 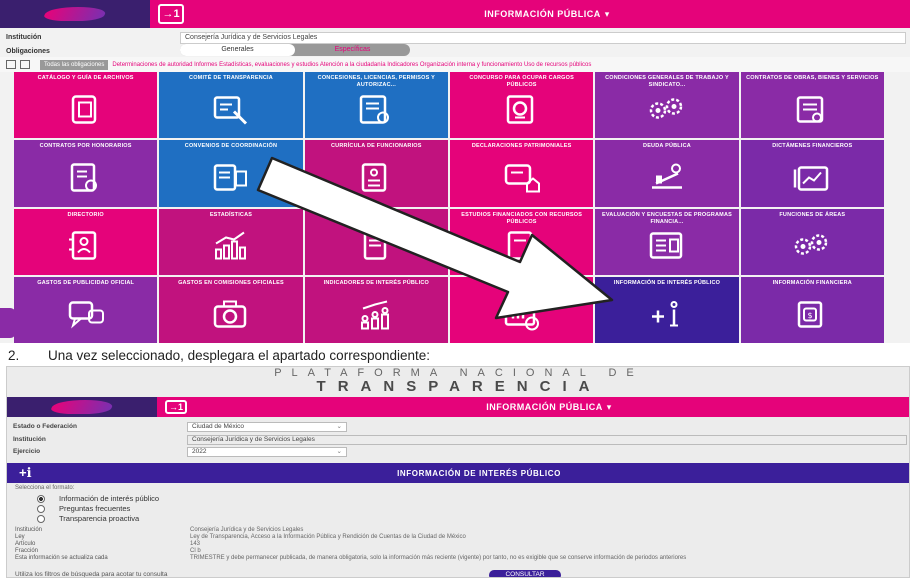 What do you see at coordinates (14, 355) in the screenshot?
I see `step-number: 2.` at bounding box center [14, 355].